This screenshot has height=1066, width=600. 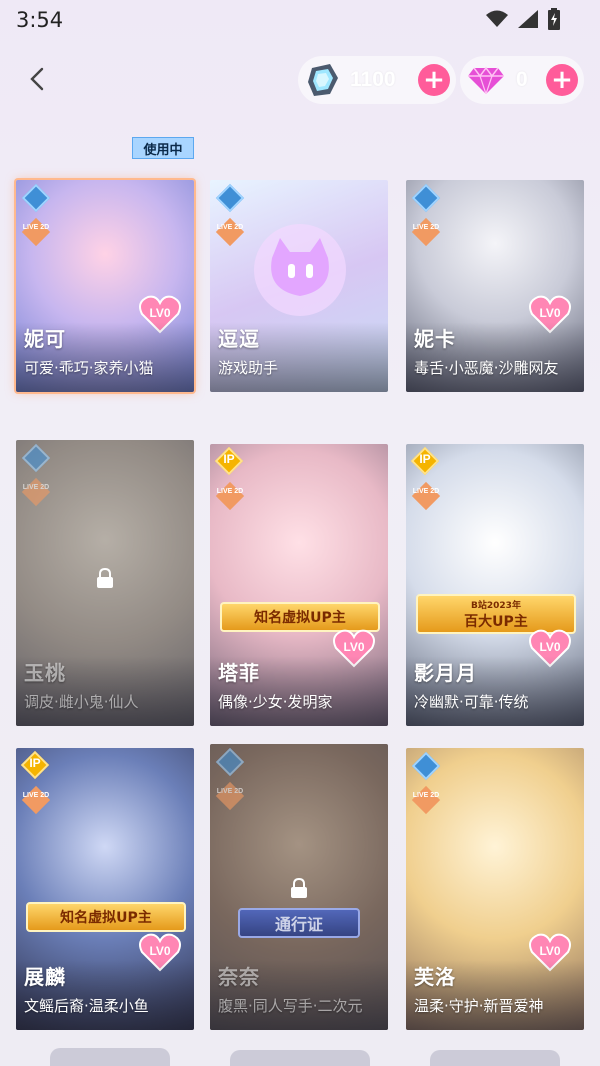 I want to click on character-card: IP LIVE 2D 知名虚拟UP主 LV0 塔菲 偶像·少女·发明家, so click(x=299, y=585).